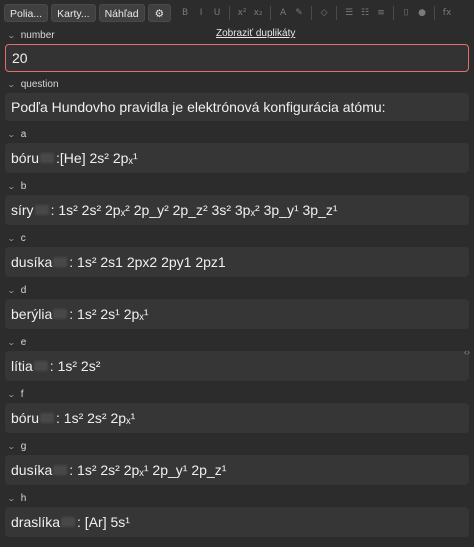  What do you see at coordinates (201, 13) in the screenshot?
I see `italic-icon: I` at bounding box center [201, 13].